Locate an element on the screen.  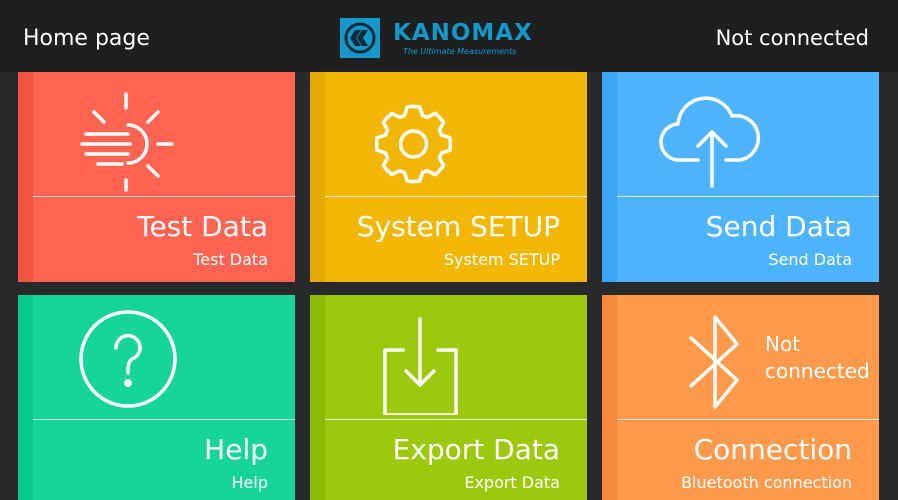
status-line-2: connected is located at coordinates (817, 371).